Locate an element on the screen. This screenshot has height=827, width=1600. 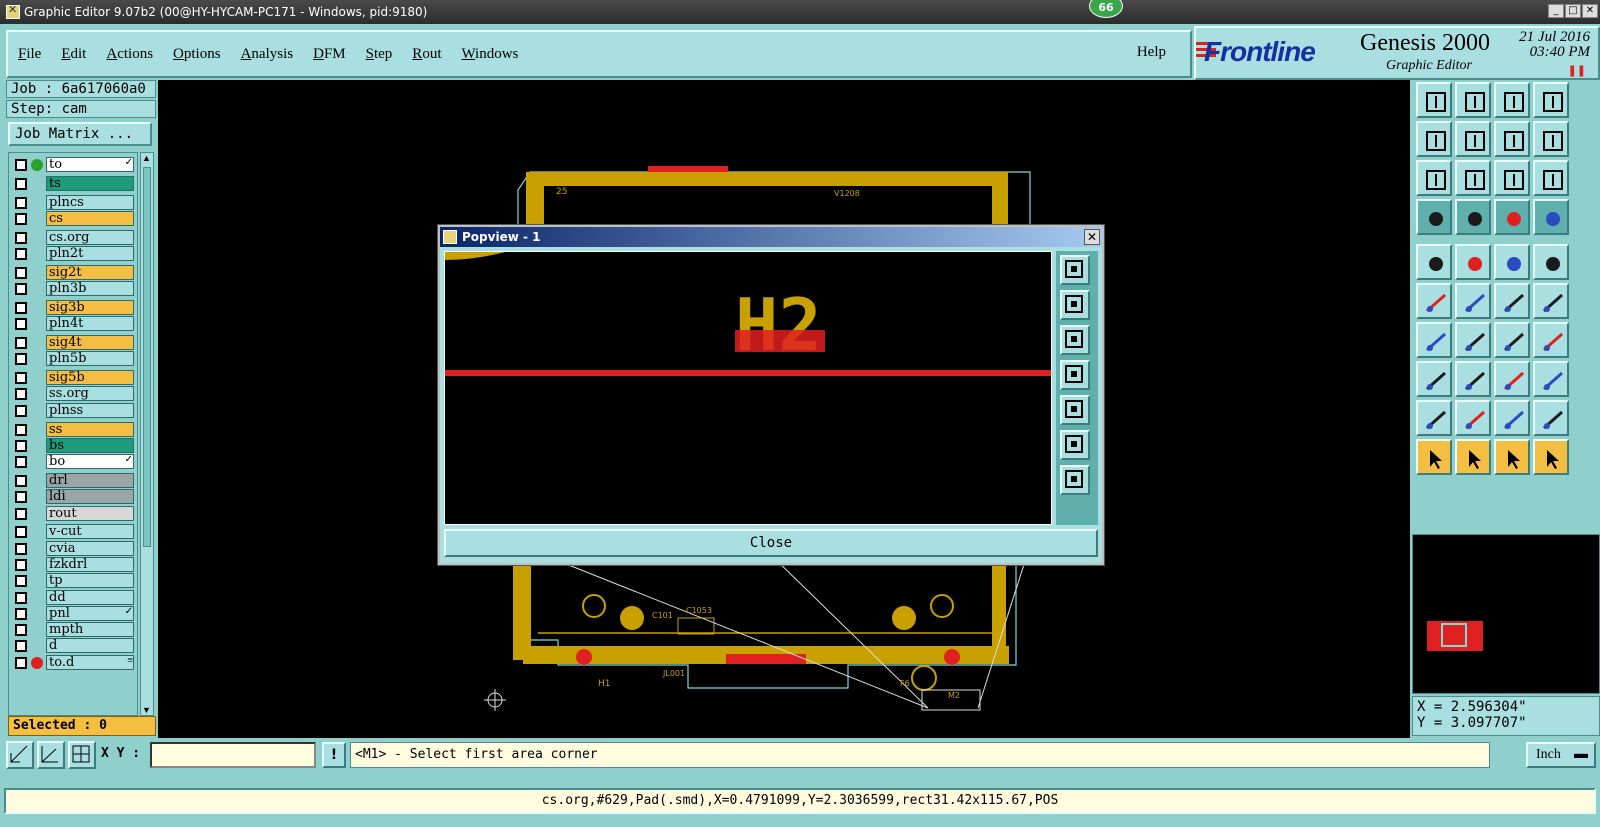
move-point-button is located at coordinates (1512, 301).